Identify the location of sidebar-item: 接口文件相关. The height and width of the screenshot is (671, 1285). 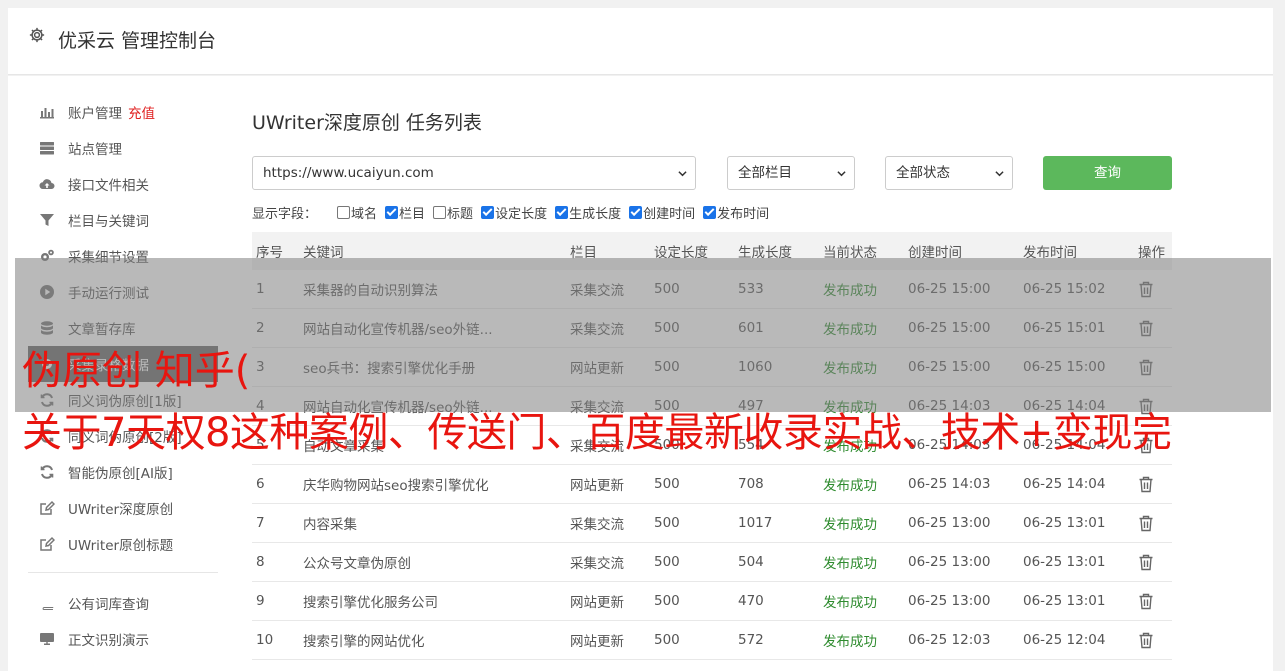
(123, 184).